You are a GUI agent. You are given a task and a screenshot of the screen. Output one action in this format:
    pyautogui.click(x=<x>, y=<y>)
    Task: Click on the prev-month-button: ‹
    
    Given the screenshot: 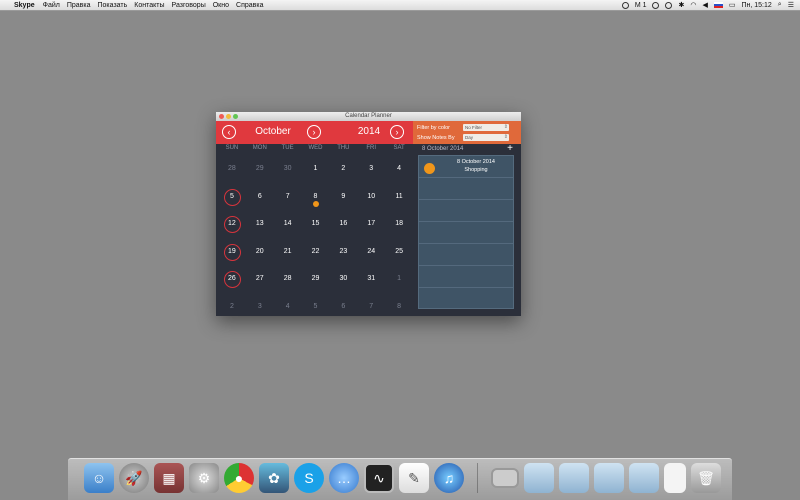 What is the action you would take?
    pyautogui.click(x=229, y=132)
    